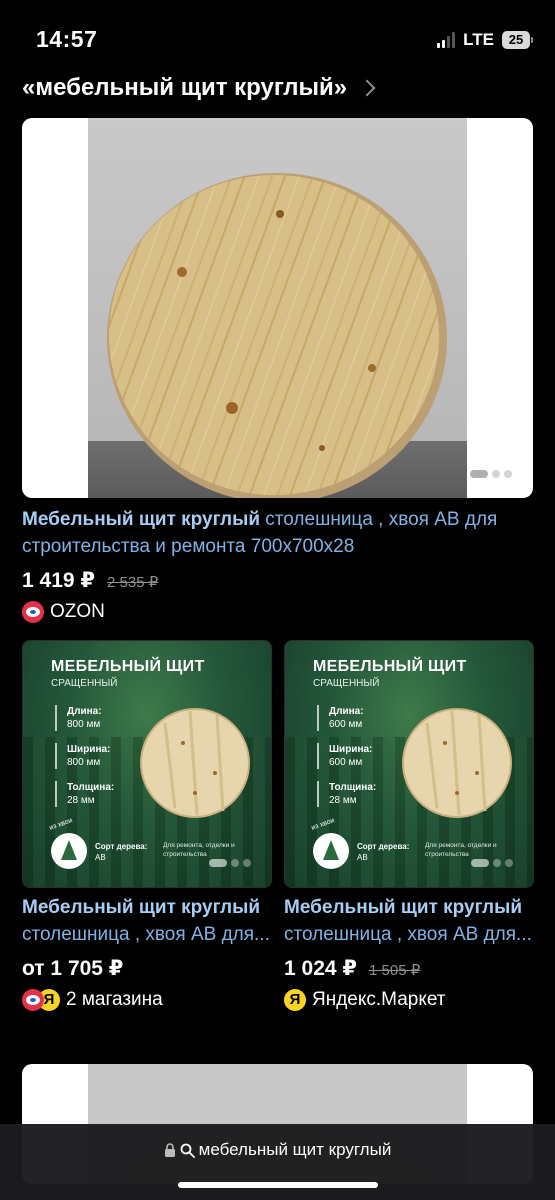 This screenshot has width=555, height=1200. Describe the element at coordinates (58, 580) in the screenshot. I see `product-price: 1 419 ₽` at that location.